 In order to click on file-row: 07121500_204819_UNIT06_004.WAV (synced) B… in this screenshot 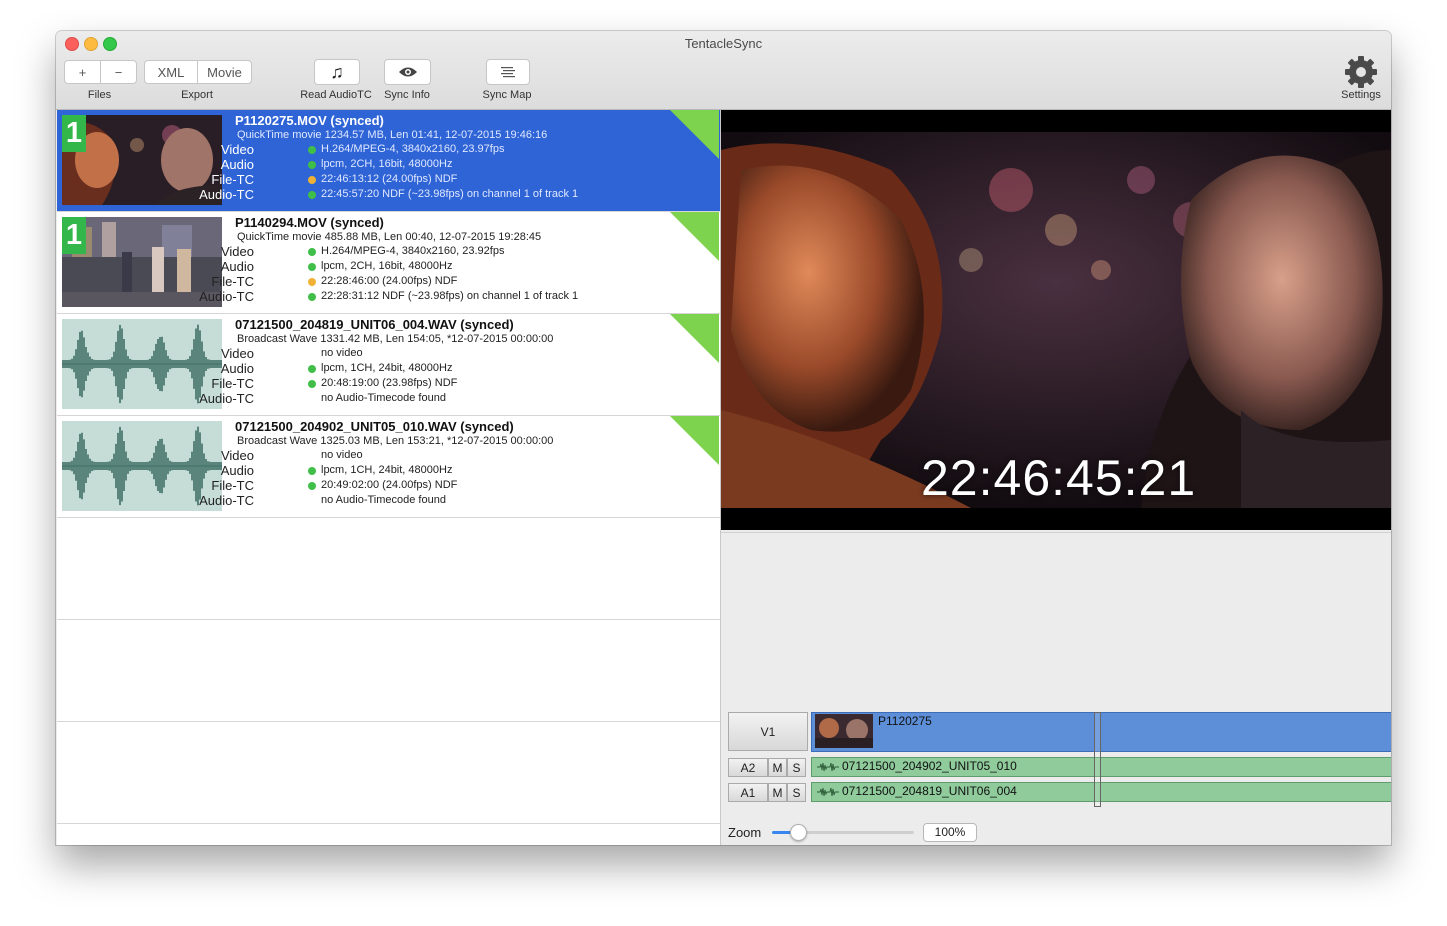, I will do `click(388, 365)`.